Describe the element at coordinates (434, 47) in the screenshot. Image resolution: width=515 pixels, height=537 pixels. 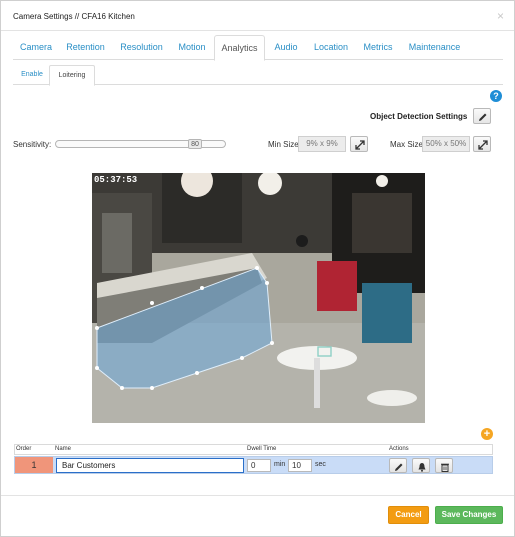
I see `tab-maintenance: Maintenance` at that location.